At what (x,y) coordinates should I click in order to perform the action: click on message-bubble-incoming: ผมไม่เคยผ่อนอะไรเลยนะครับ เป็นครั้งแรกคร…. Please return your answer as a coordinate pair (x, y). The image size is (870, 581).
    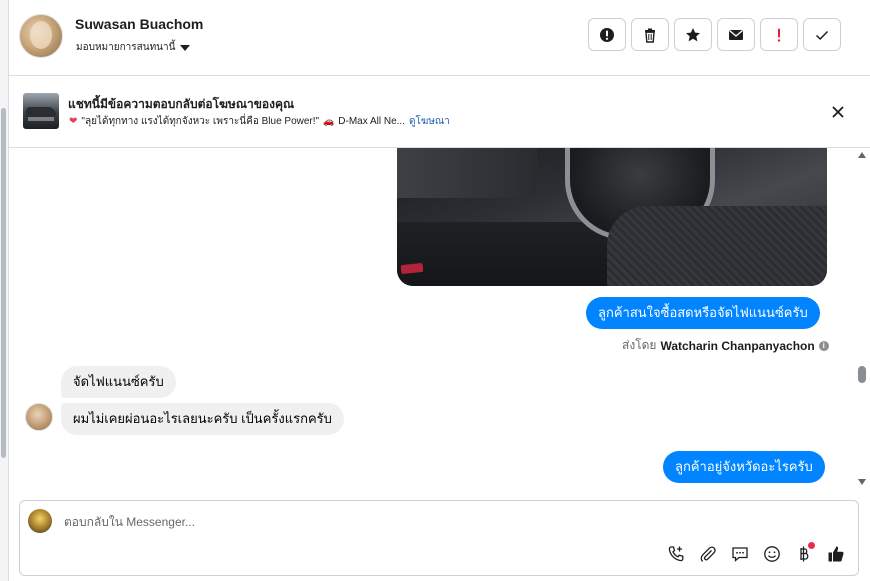
    Looking at the image, I should click on (202, 419).